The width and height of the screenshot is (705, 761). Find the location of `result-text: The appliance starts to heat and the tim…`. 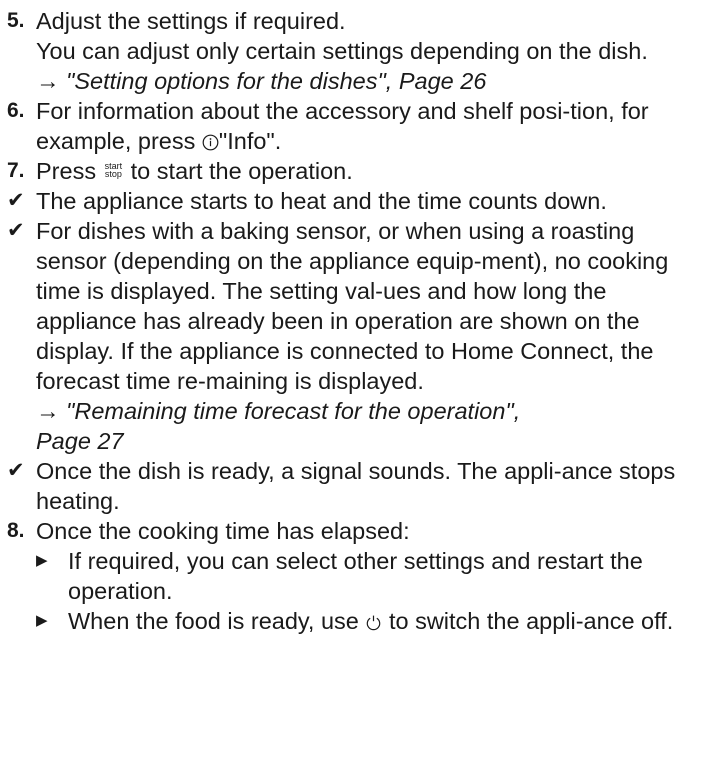

result-text: The appliance starts to heat and the tim… is located at coordinates (321, 201).